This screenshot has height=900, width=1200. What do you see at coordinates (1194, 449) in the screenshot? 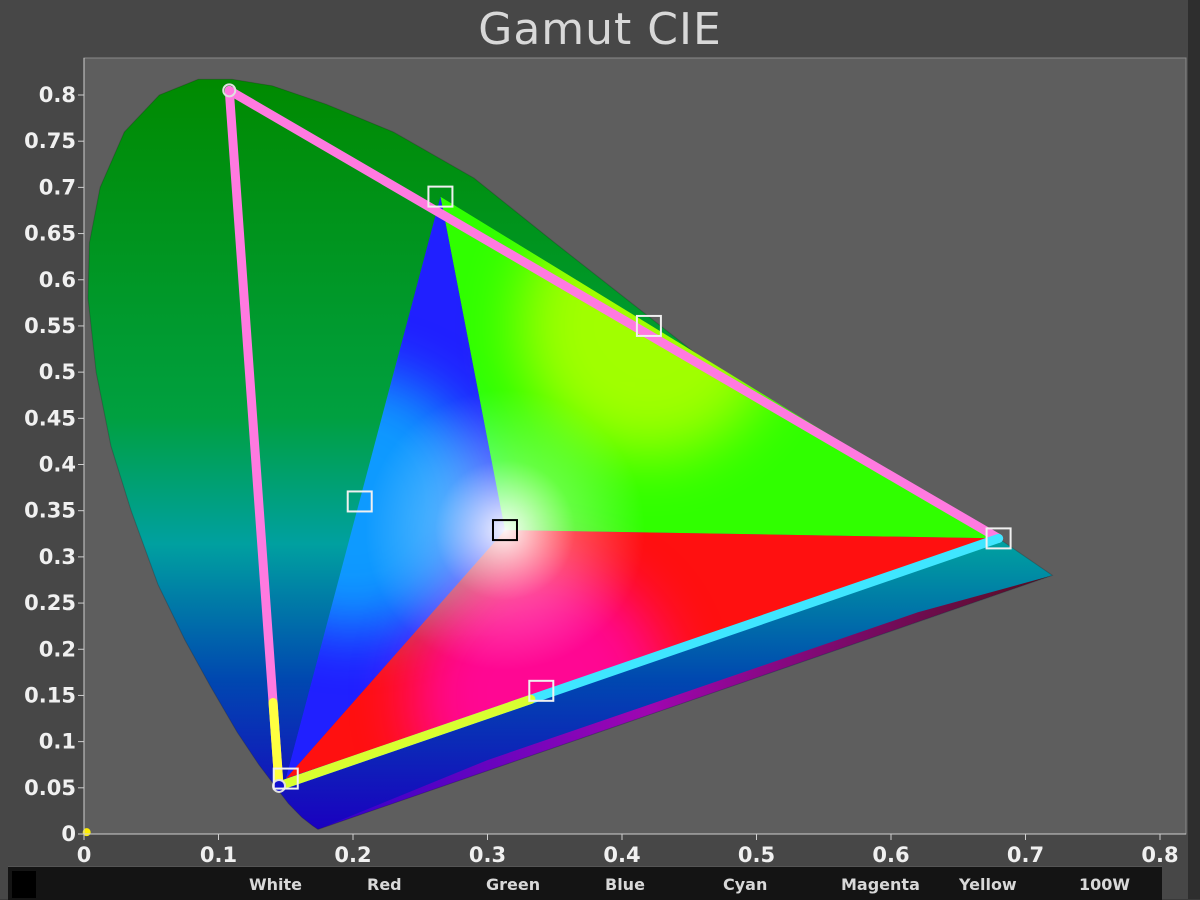
I see `scrollbar-strip` at bounding box center [1194, 449].